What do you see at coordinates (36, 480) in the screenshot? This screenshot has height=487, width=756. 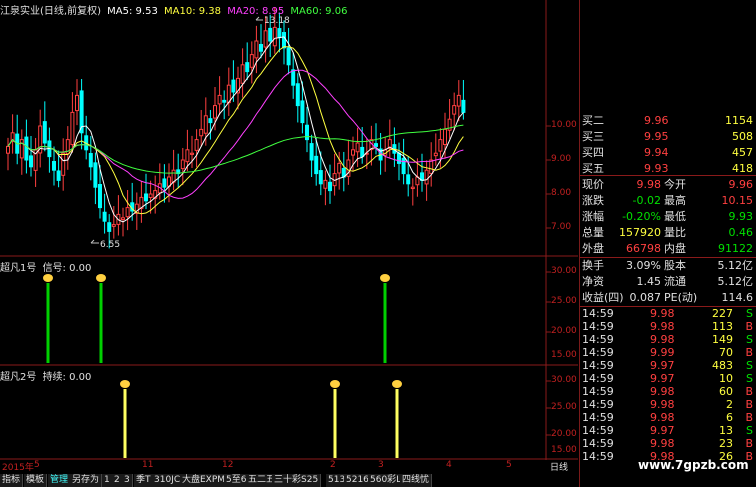 I see `tab-1: 模板` at bounding box center [36, 480].